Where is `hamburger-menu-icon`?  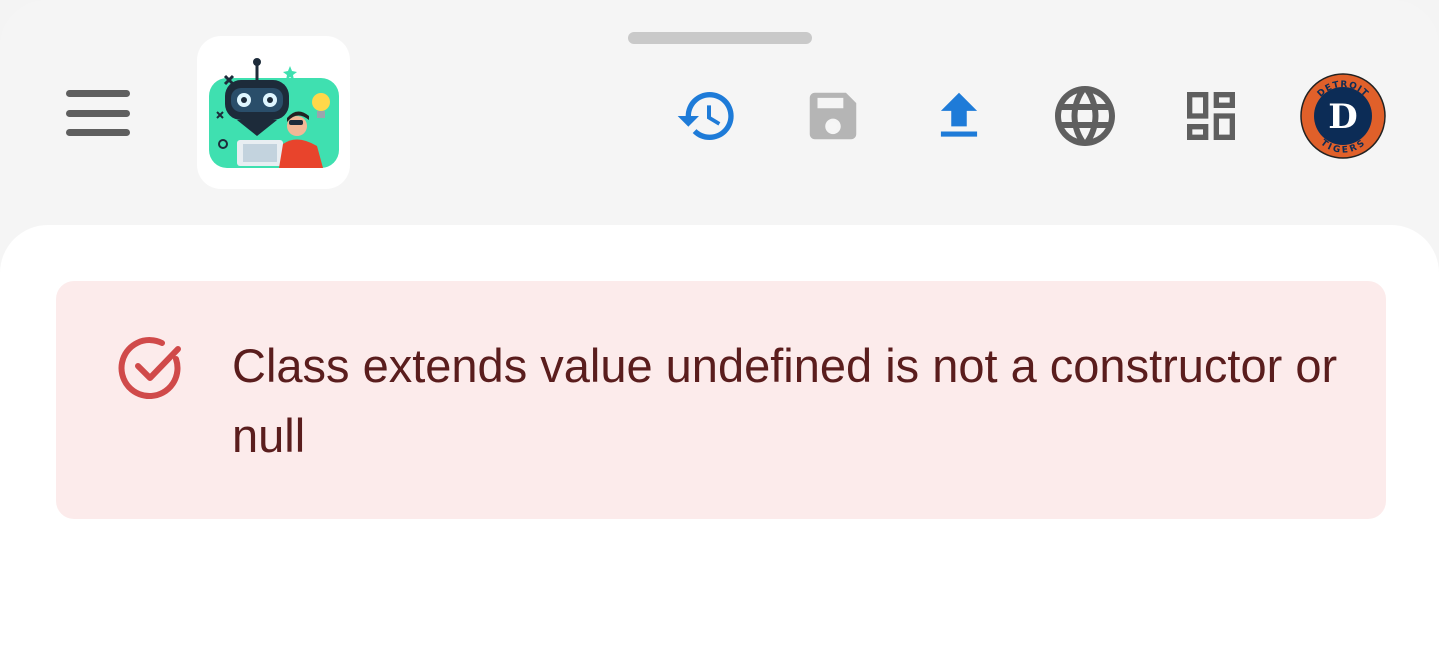
hamburger-menu-icon is located at coordinates (98, 93).